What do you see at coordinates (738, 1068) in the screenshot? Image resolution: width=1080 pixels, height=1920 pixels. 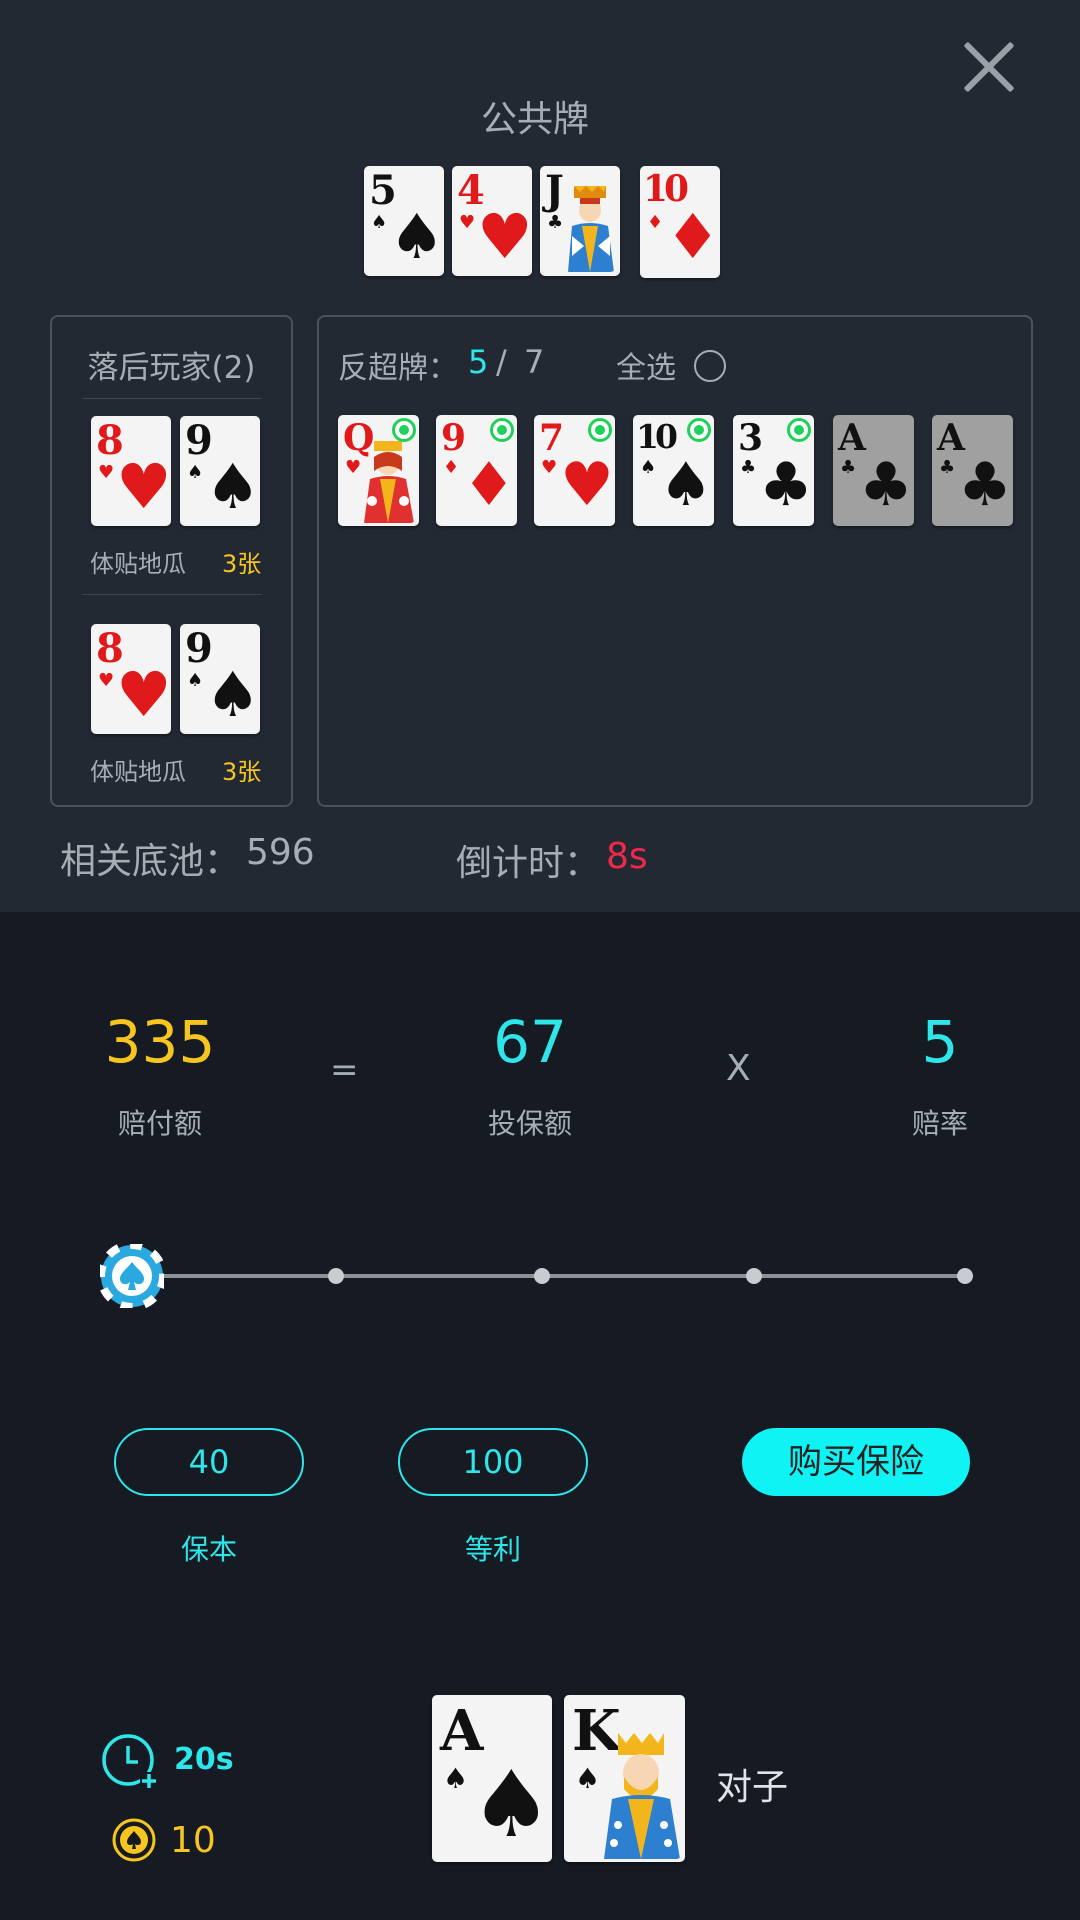 I see `times-sign: X` at bounding box center [738, 1068].